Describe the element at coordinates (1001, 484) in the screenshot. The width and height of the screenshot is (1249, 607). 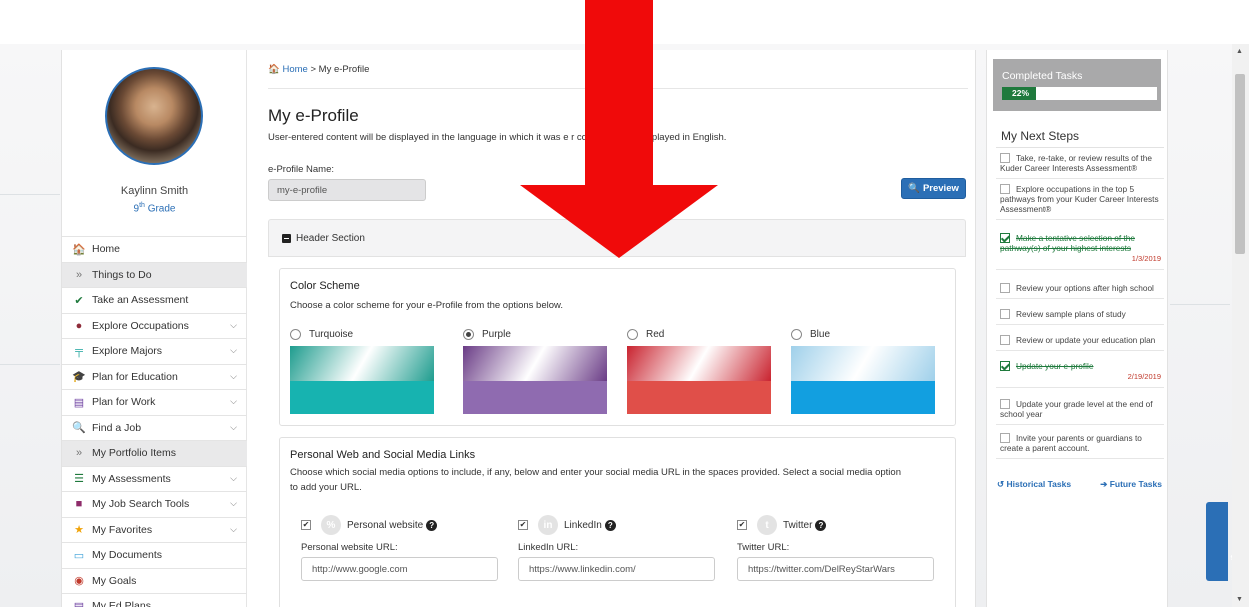
I see `history-icon: ↺` at that location.